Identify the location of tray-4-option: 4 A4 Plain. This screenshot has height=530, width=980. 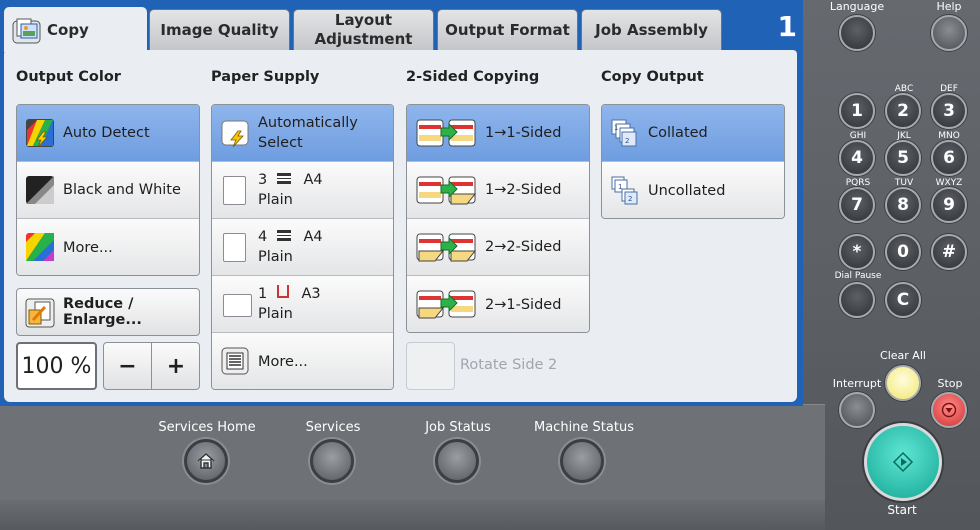
(302, 247).